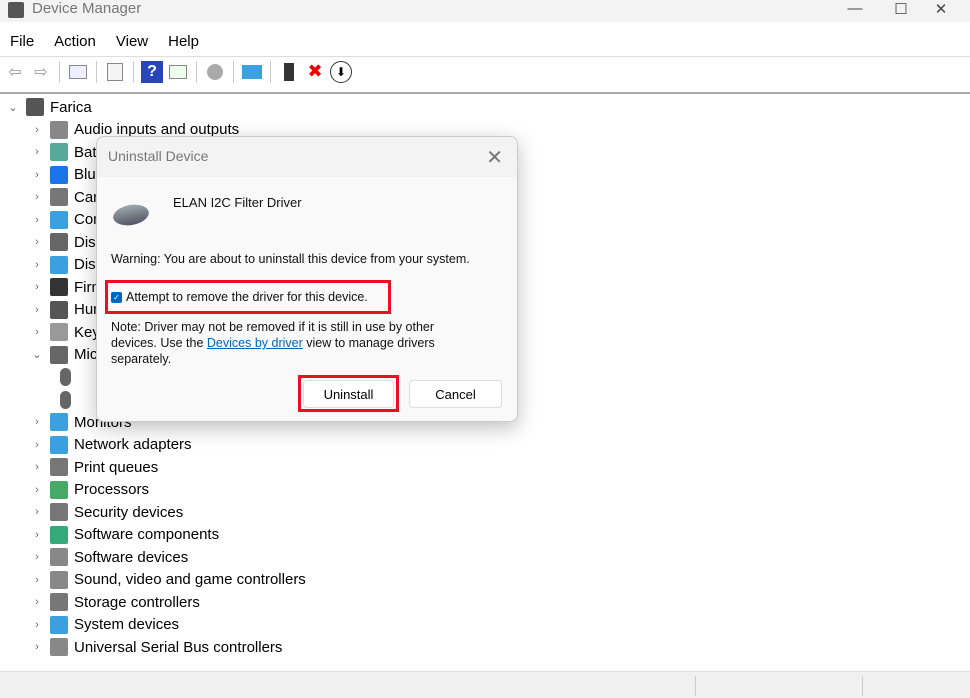 The image size is (970, 698). Describe the element at coordinates (75, 42) in the screenshot. I see `menu-action: Action` at that location.